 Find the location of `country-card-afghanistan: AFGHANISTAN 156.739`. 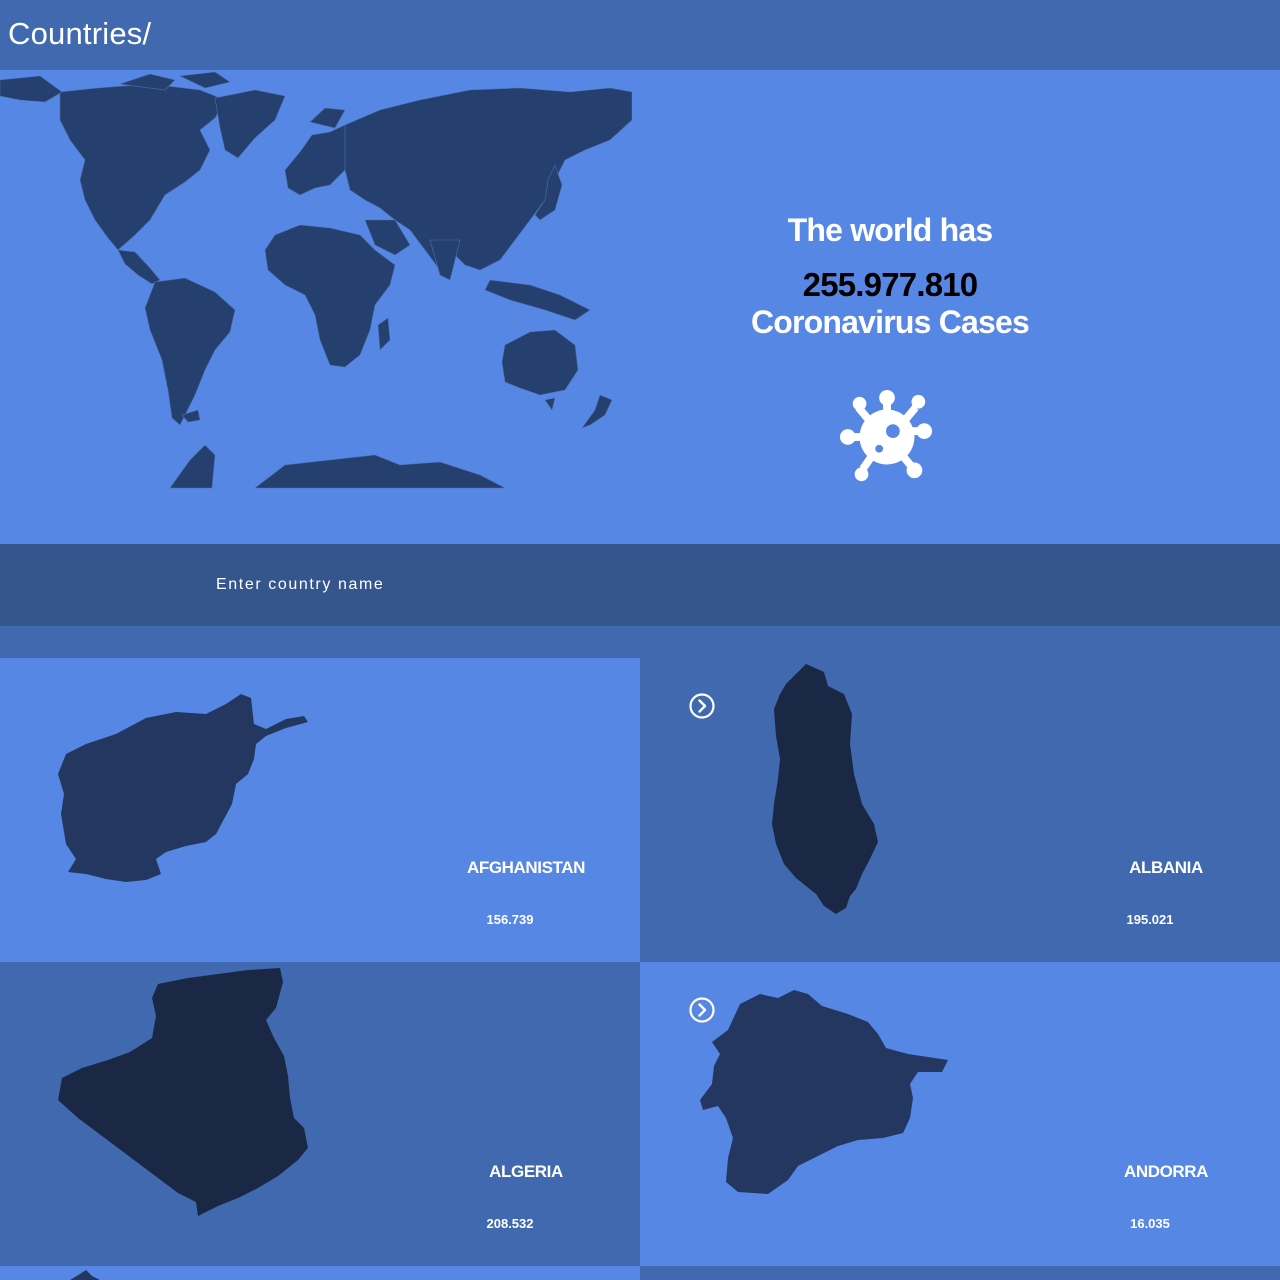

country-card-afghanistan: AFGHANISTAN 156.739 is located at coordinates (320, 810).